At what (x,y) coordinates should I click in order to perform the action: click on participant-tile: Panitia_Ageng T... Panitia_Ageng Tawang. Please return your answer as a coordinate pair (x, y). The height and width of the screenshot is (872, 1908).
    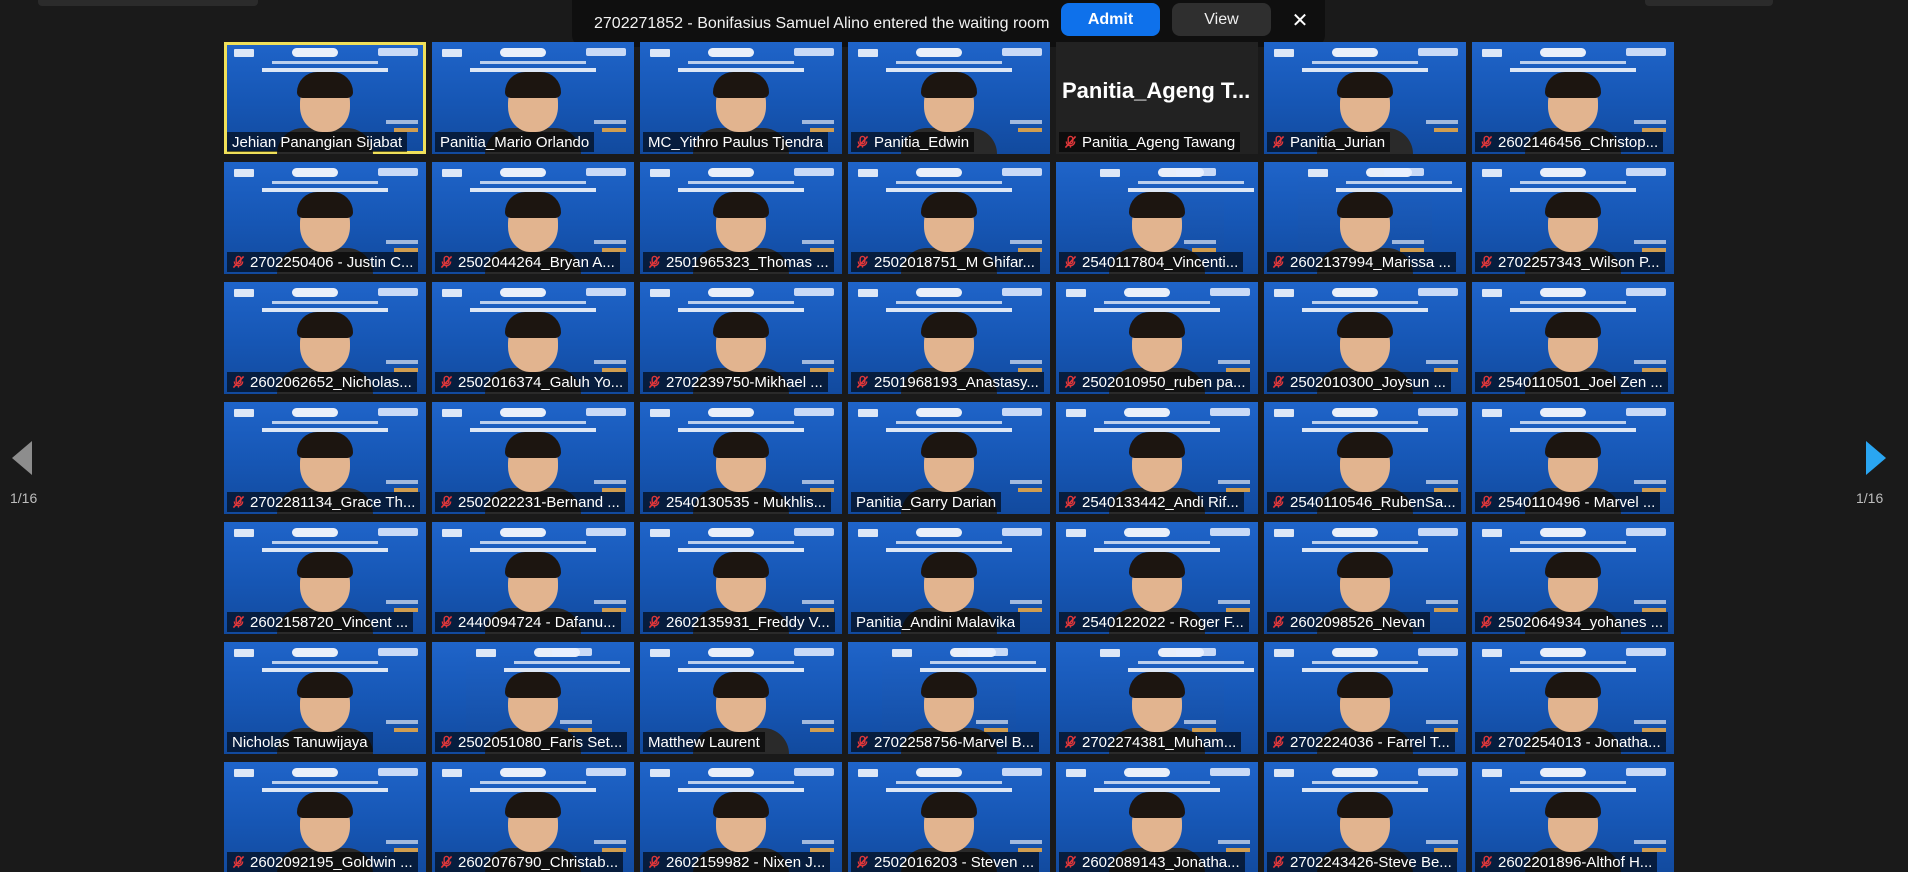
    Looking at the image, I should click on (1157, 98).